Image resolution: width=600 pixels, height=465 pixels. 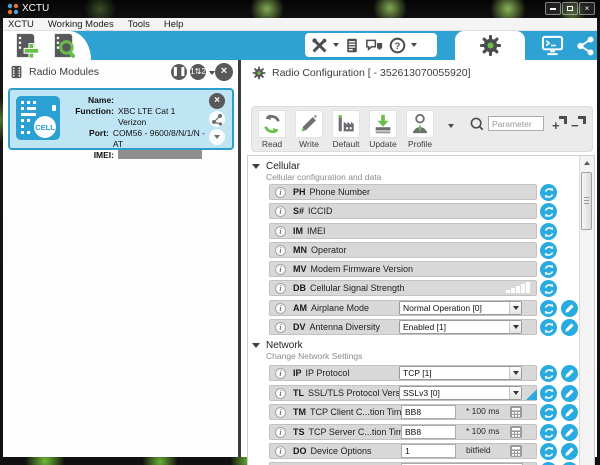 What do you see at coordinates (460, 373) in the screenshot?
I see `ip-protocol-dropdown: TCP [1]` at bounding box center [460, 373].